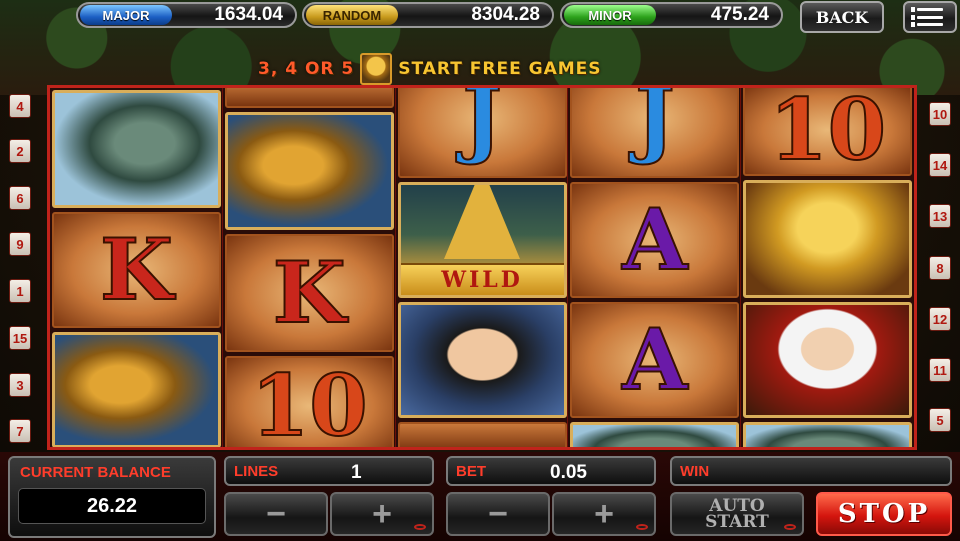 The image size is (960, 541). What do you see at coordinates (356, 472) in the screenshot?
I see `lines-value: 1` at bounding box center [356, 472].